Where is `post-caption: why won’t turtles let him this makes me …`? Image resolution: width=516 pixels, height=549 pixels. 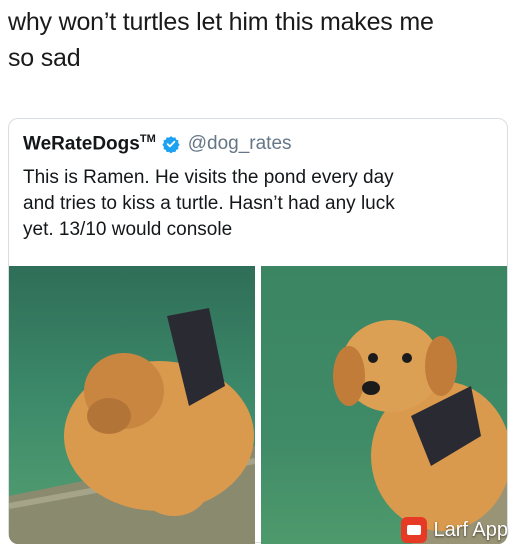 post-caption: why won’t turtles let him this makes me … is located at coordinates (258, 40).